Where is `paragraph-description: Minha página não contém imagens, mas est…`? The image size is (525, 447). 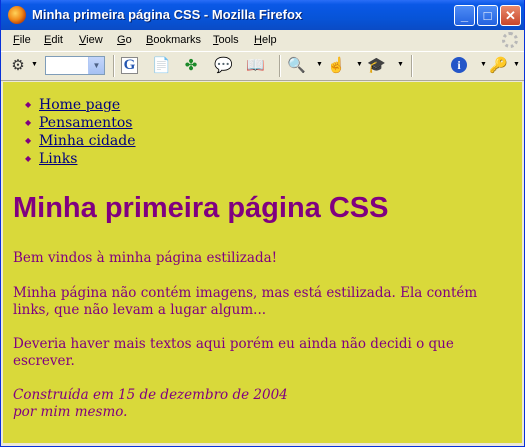 paragraph-description: Minha página não contém imagens, mas est… is located at coordinates (245, 301).